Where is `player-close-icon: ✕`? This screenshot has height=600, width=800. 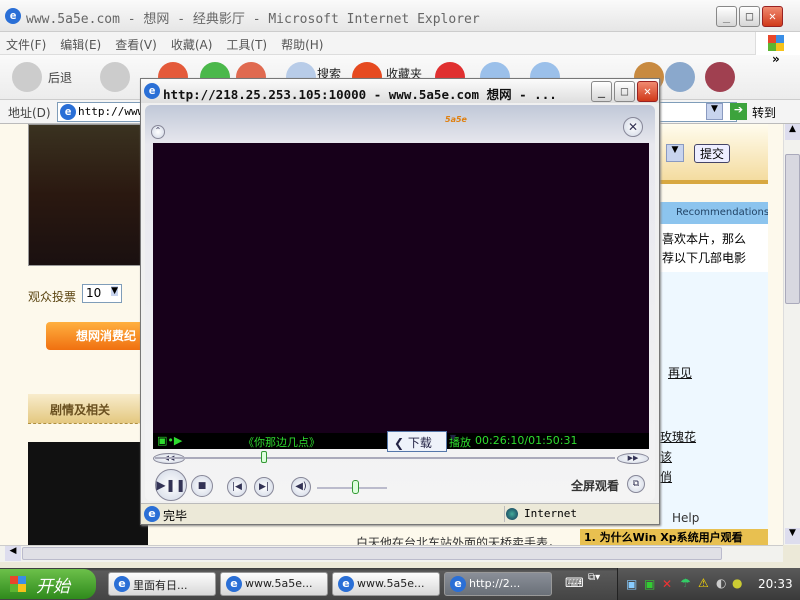
player-close-icon: ✕ is located at coordinates (633, 127).